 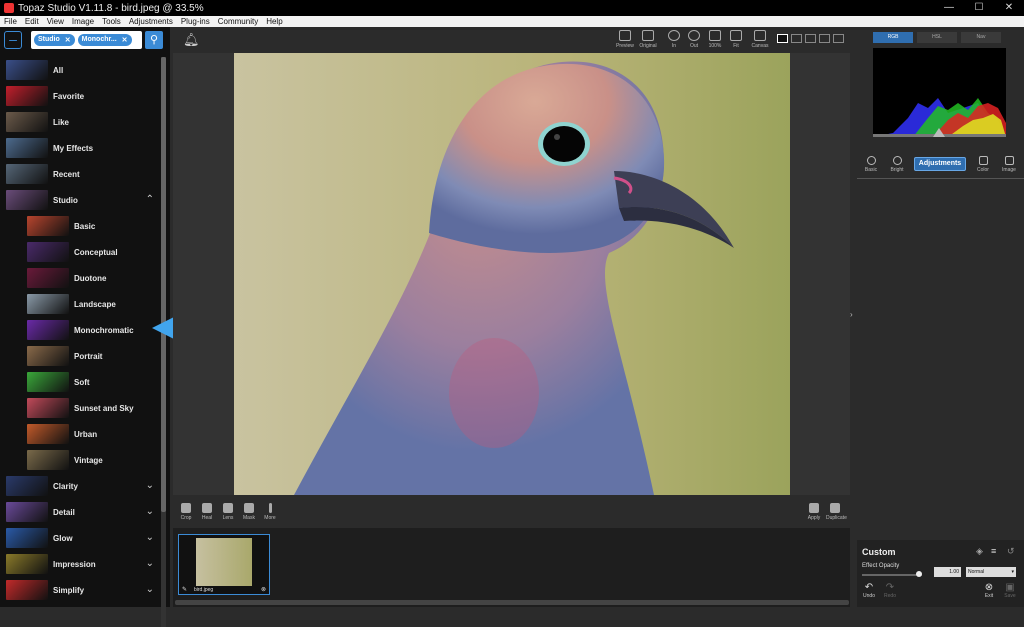 I want to click on blend-mode-select: Normal ▾, so click(x=991, y=572).